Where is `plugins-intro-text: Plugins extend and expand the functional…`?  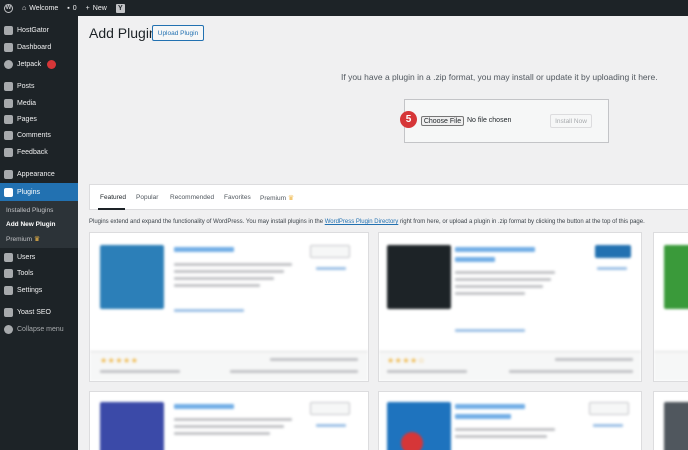
plugins-intro-text: Plugins extend and expand the functional… is located at coordinates (367, 222).